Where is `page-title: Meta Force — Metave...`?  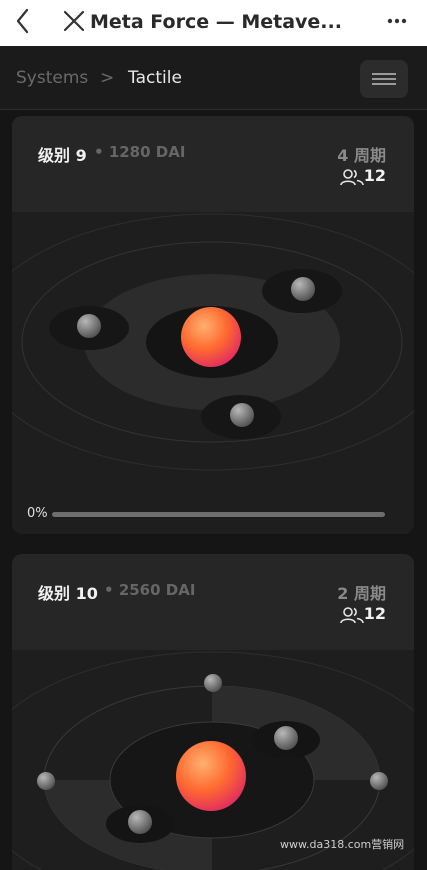 page-title: Meta Force — Metave... is located at coordinates (216, 22).